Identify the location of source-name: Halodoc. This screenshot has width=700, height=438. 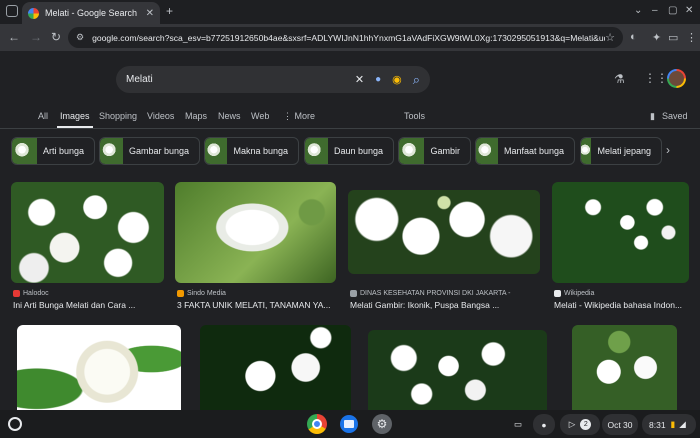
(36, 293).